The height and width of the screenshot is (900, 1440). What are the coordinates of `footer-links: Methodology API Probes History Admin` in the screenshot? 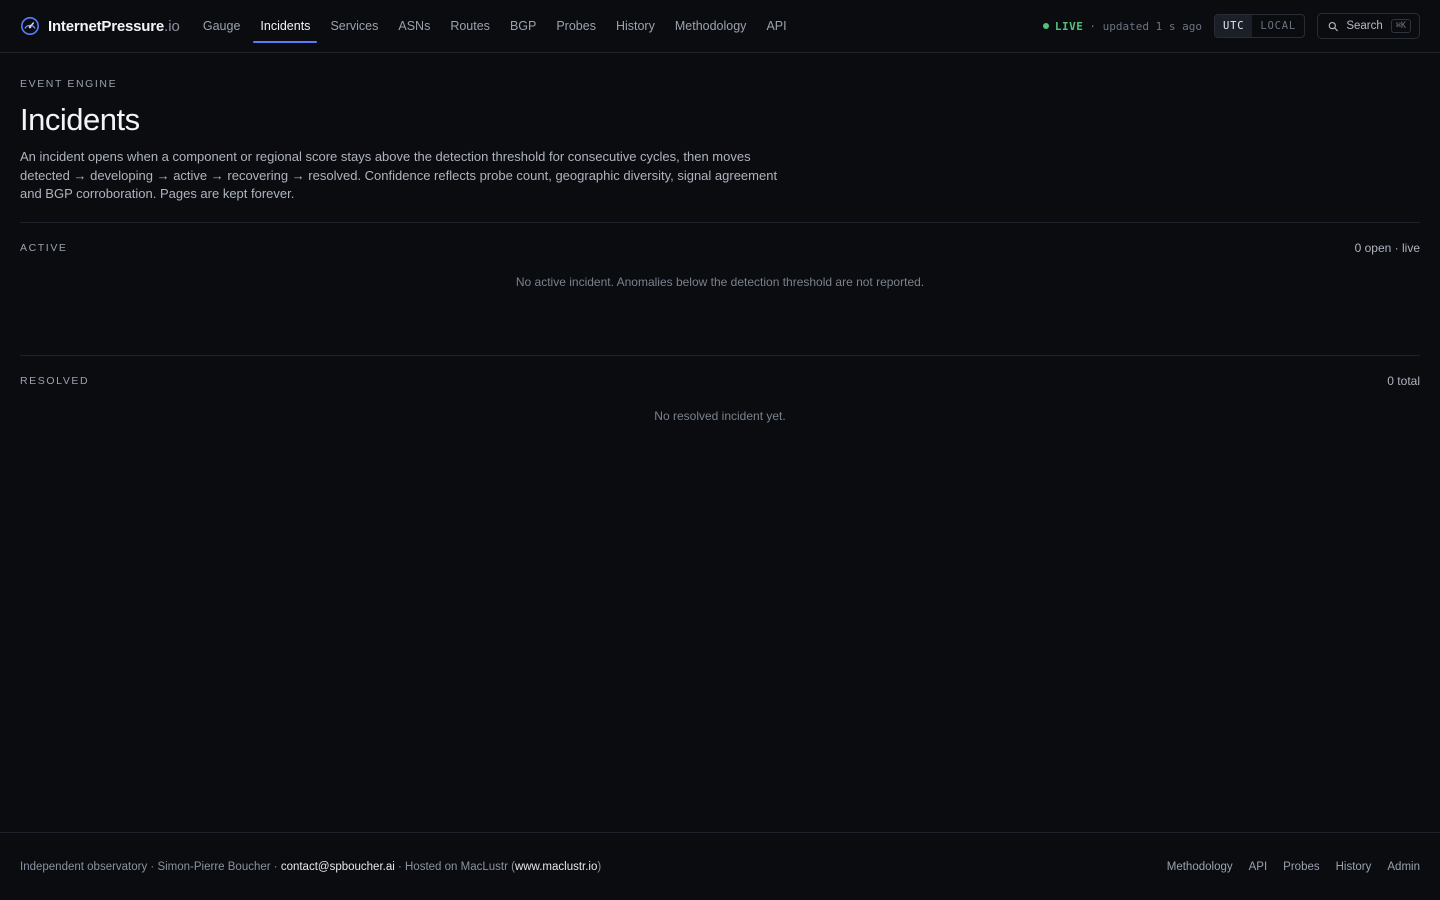 It's located at (1293, 867).